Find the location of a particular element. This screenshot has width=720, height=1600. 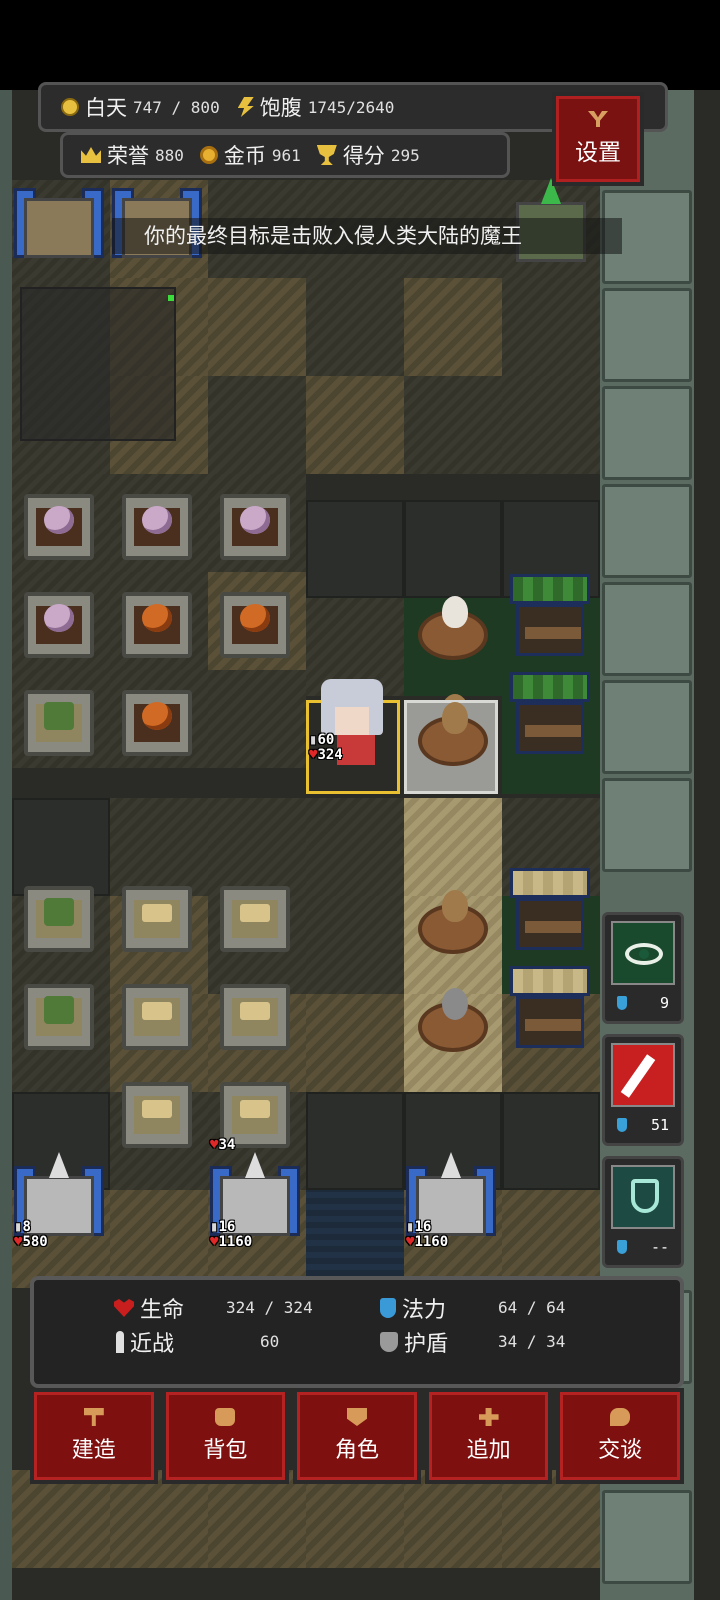

life-stat: 生命 is located at coordinates (149, 1308).